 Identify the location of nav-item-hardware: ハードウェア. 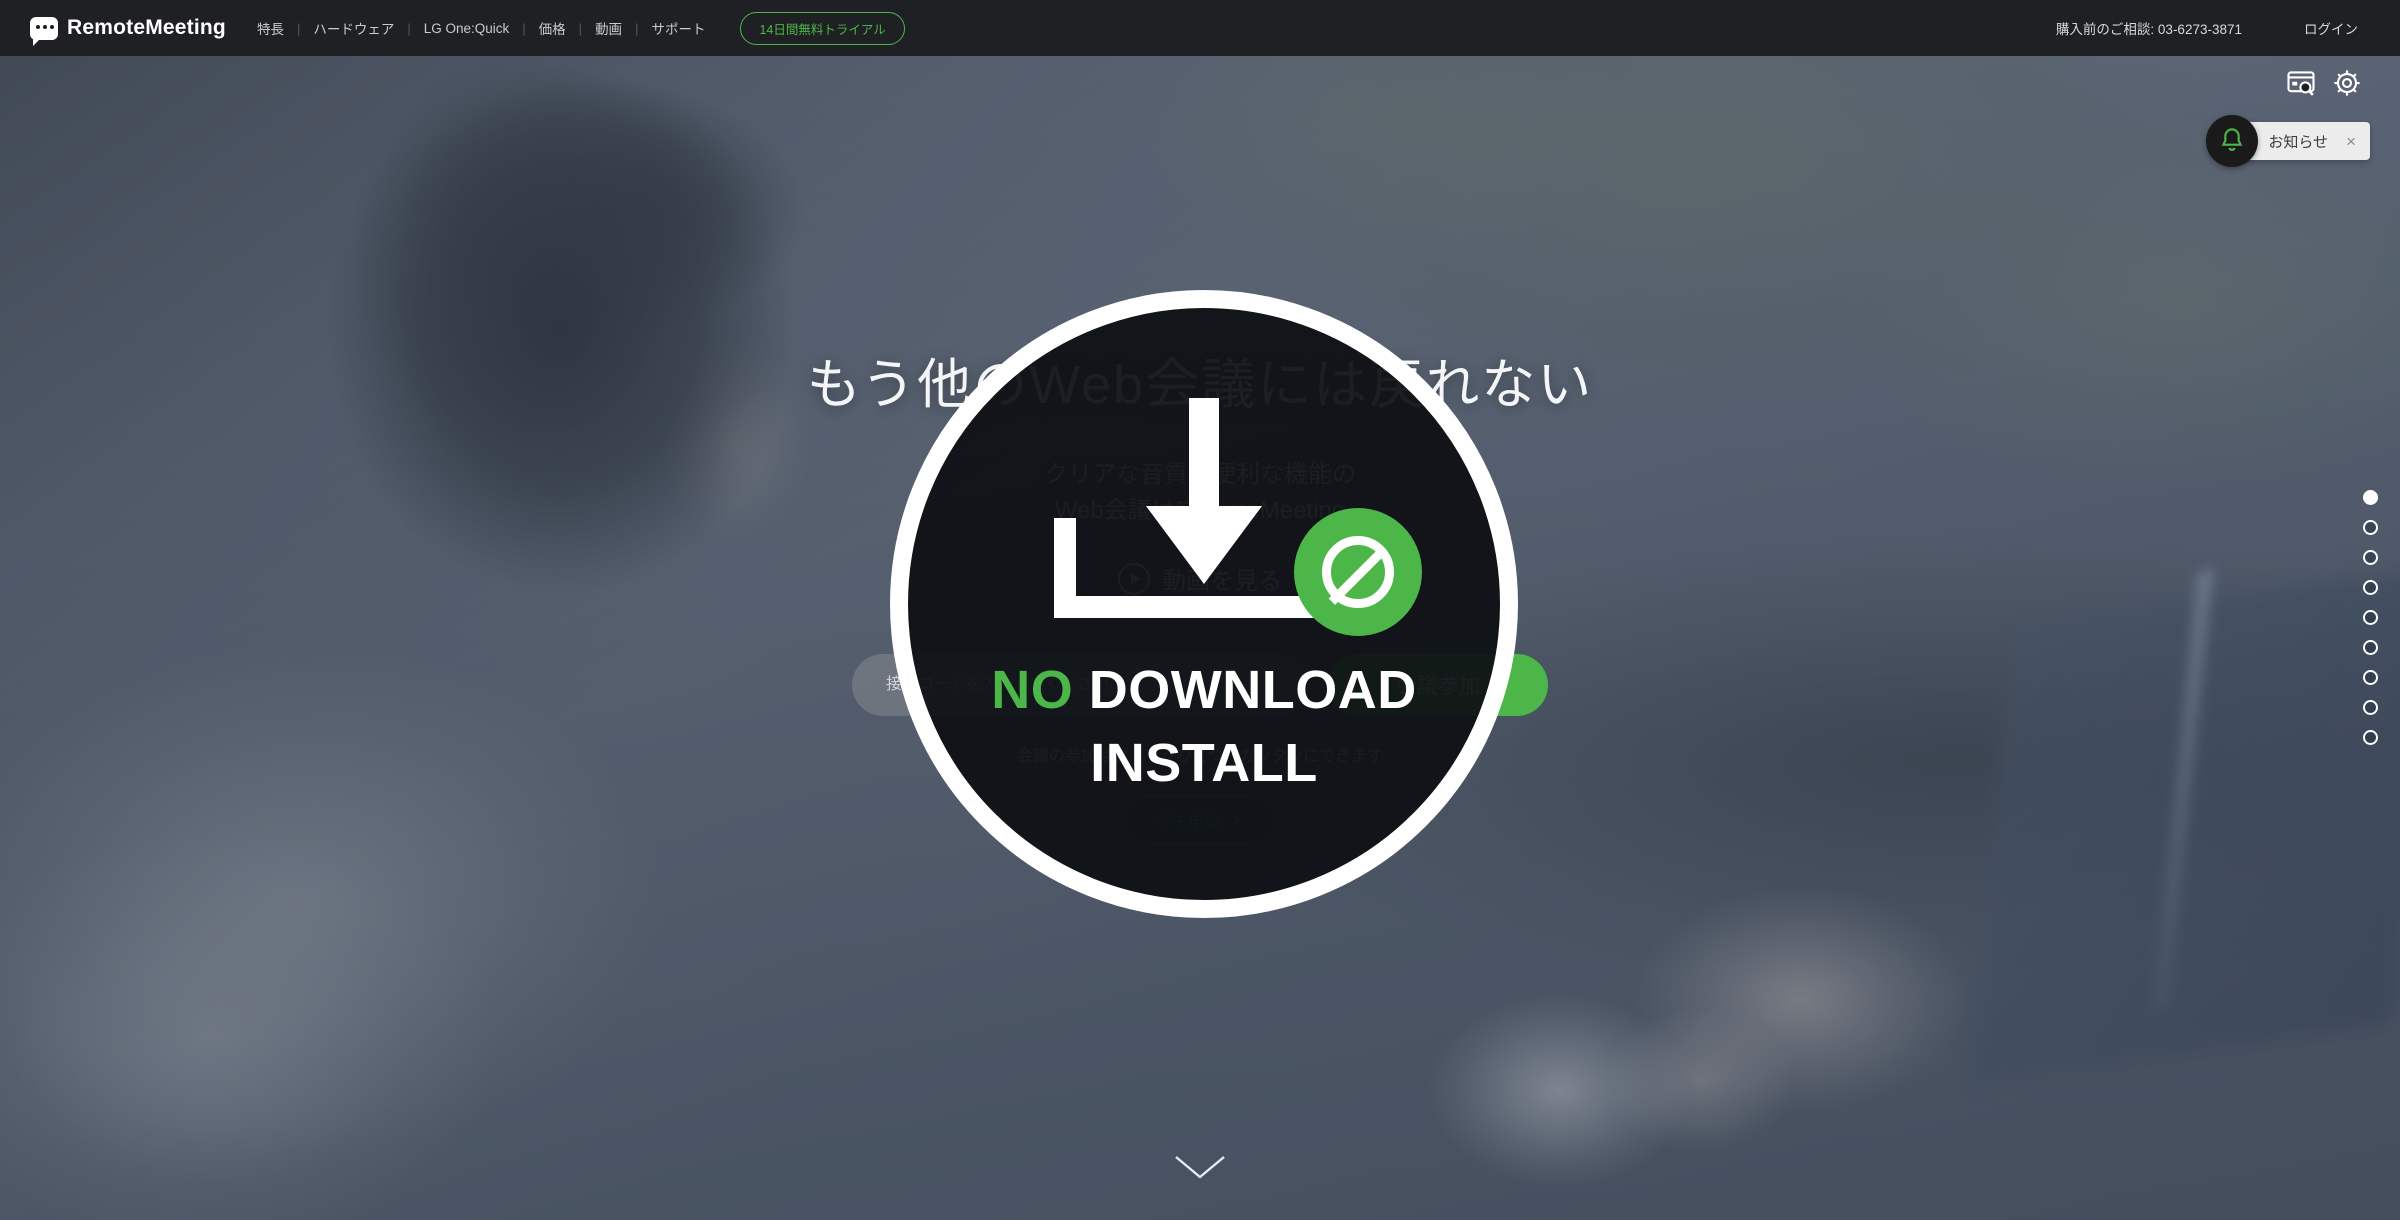
(353, 28).